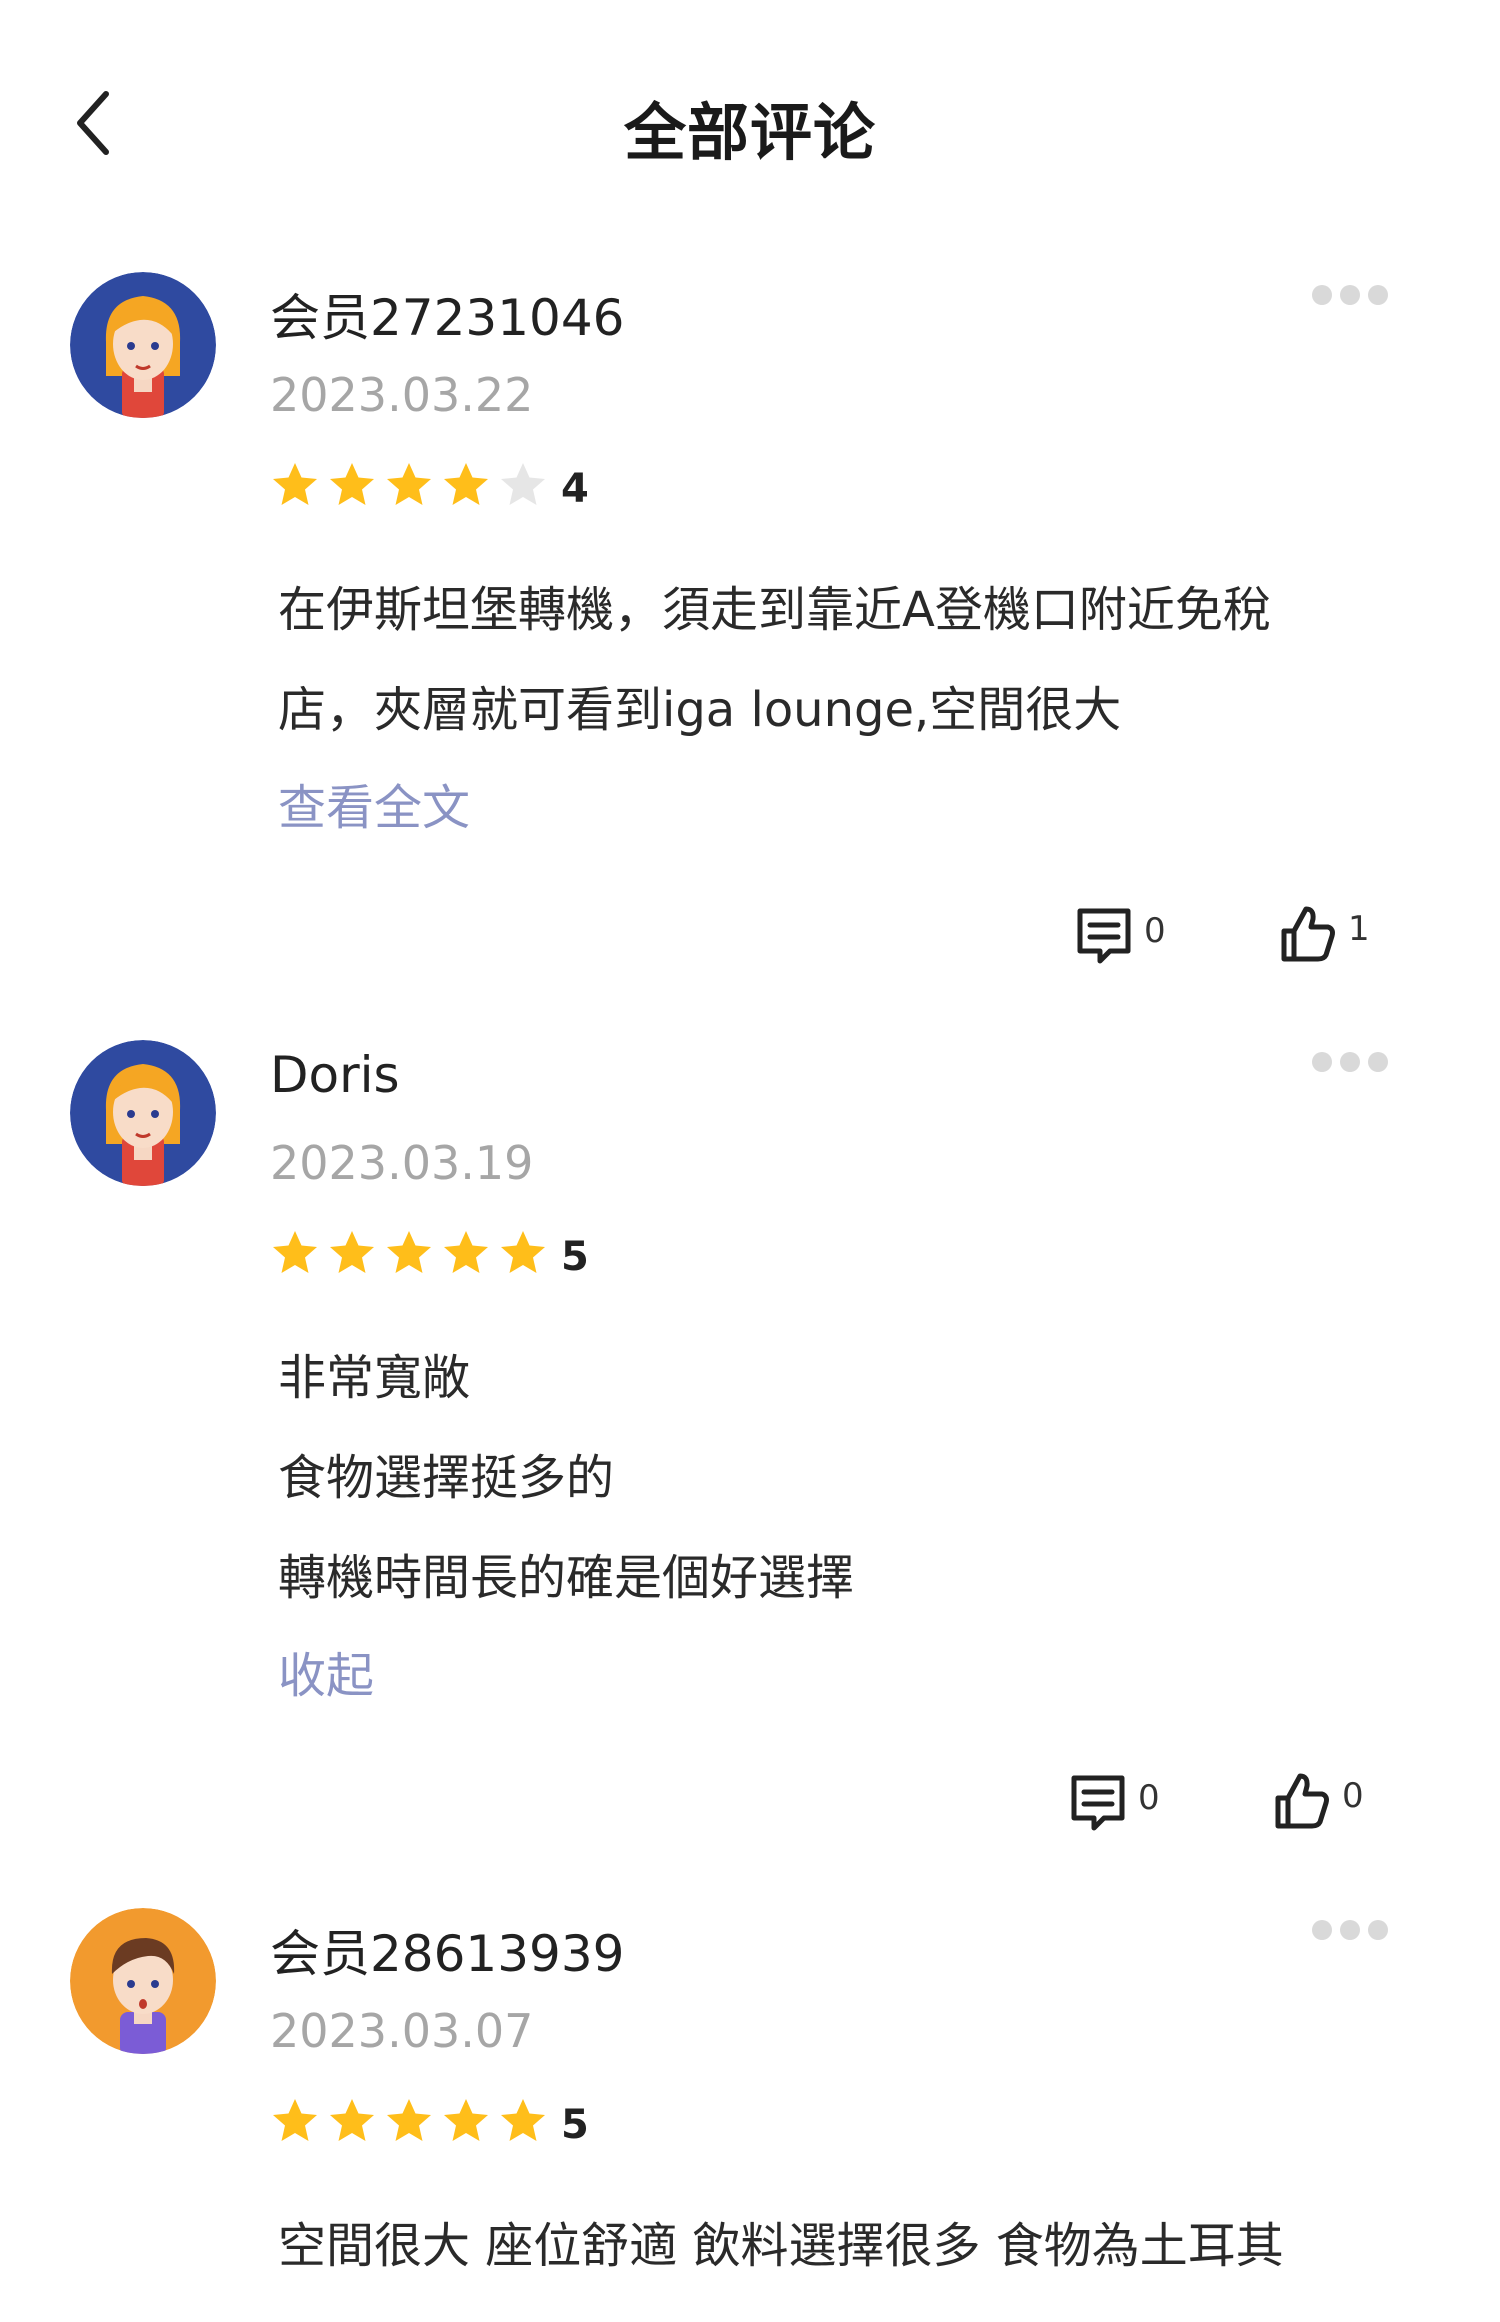 The image size is (1500, 2322). Describe the element at coordinates (335, 1075) in the screenshot. I see `username: Doris` at that location.